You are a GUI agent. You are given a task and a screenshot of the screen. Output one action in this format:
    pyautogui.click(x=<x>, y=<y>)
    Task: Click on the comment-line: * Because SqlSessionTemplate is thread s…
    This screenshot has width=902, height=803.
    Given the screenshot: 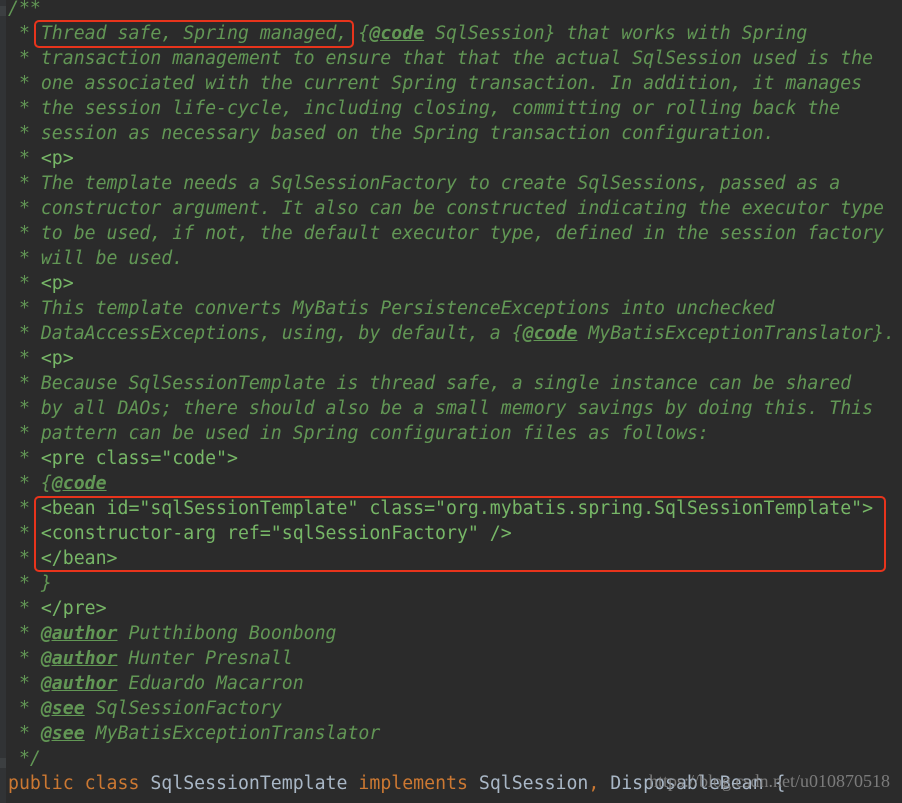 What is the action you would take?
    pyautogui.click(x=429, y=383)
    